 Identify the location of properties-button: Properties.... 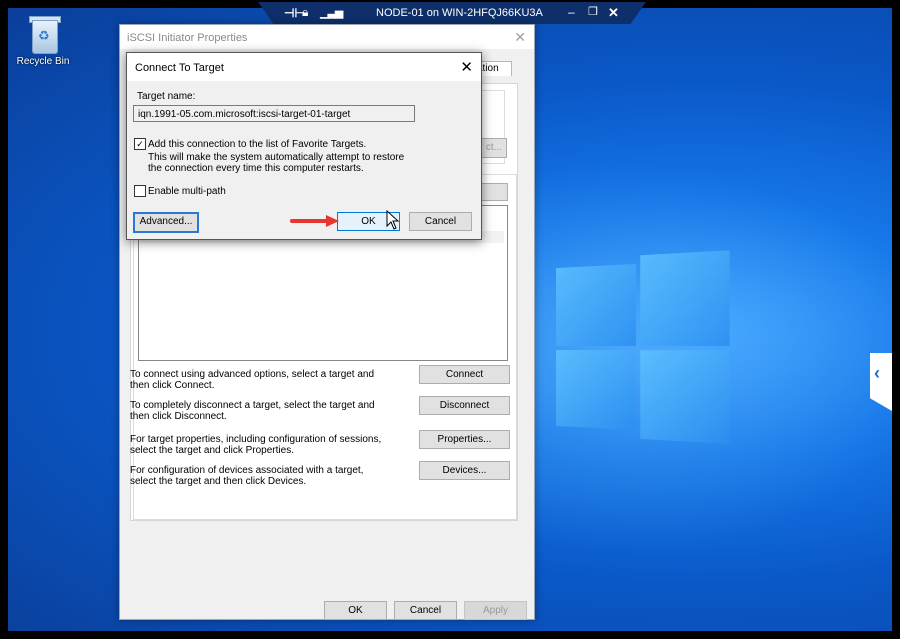
(464, 439).